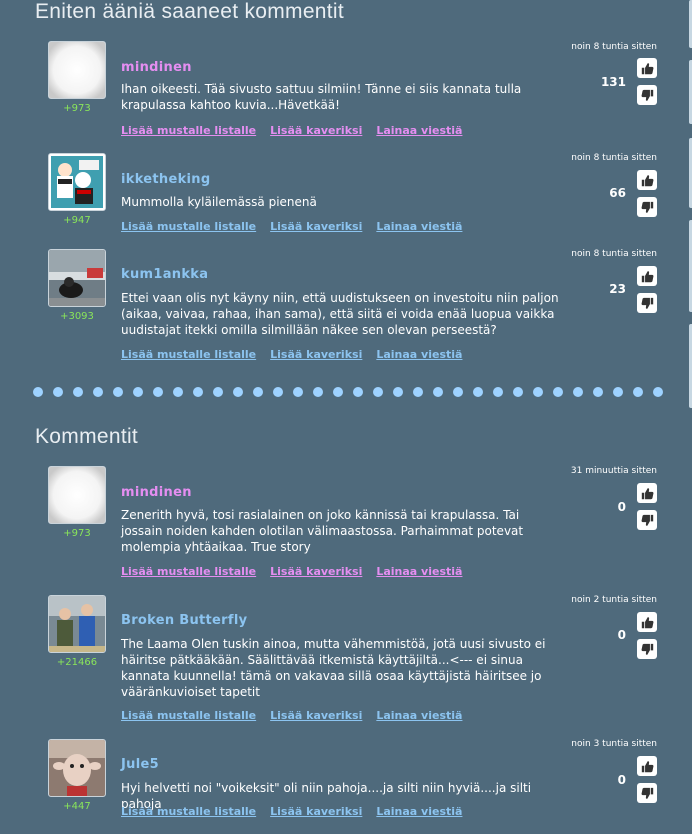 The width and height of the screenshot is (692, 834). Describe the element at coordinates (77, 316) in the screenshot. I see `user-score: +3093` at that location.